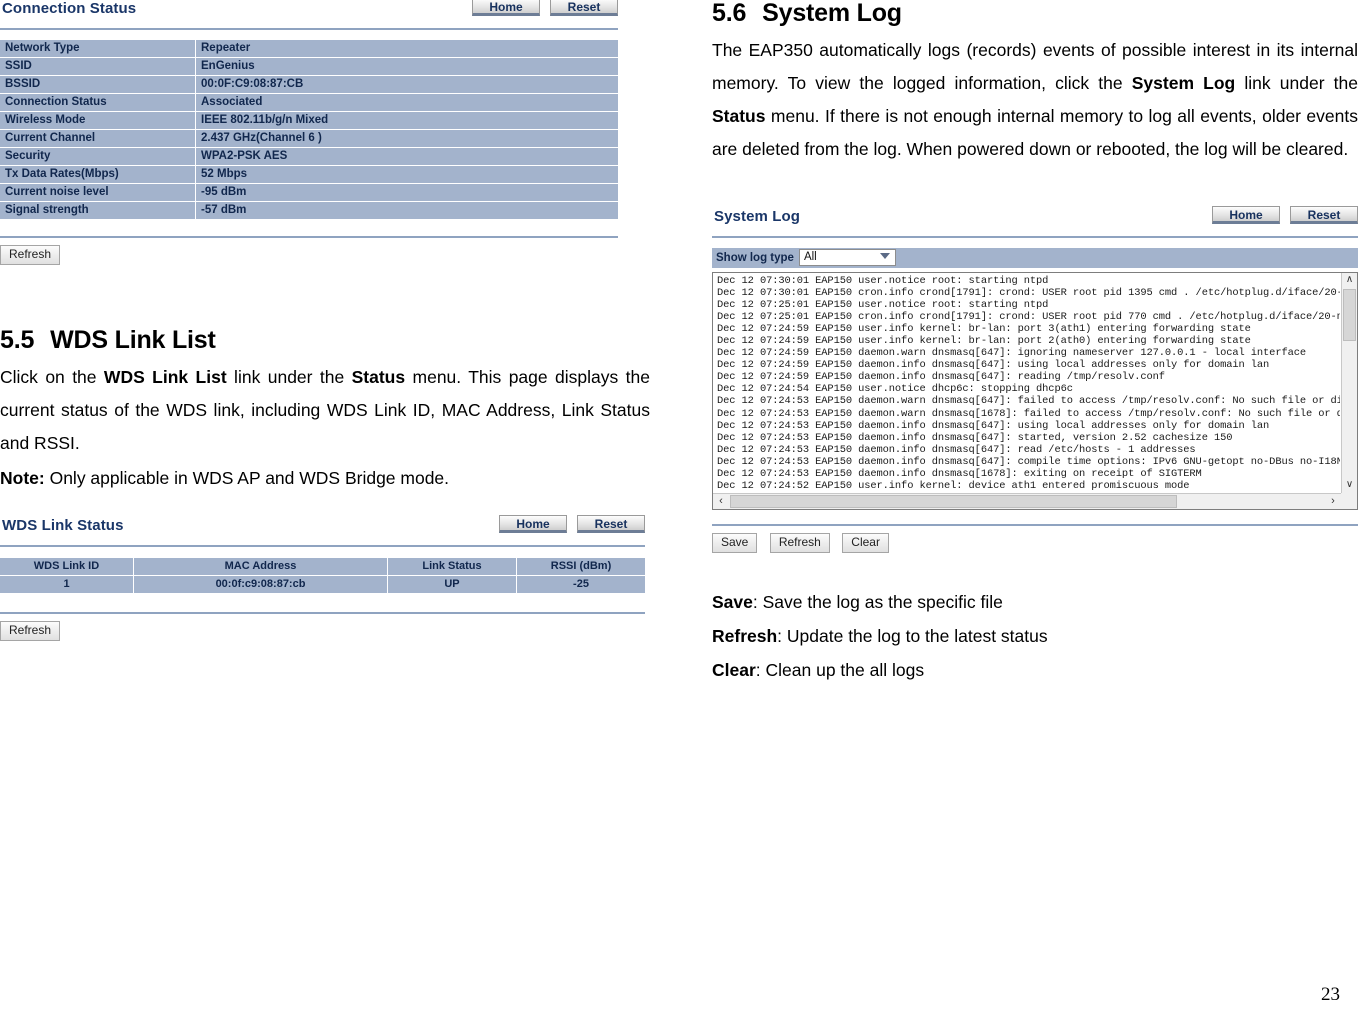 This screenshot has width=1358, height=1014. What do you see at coordinates (757, 216) in the screenshot?
I see `panel-title: System Log` at bounding box center [757, 216].